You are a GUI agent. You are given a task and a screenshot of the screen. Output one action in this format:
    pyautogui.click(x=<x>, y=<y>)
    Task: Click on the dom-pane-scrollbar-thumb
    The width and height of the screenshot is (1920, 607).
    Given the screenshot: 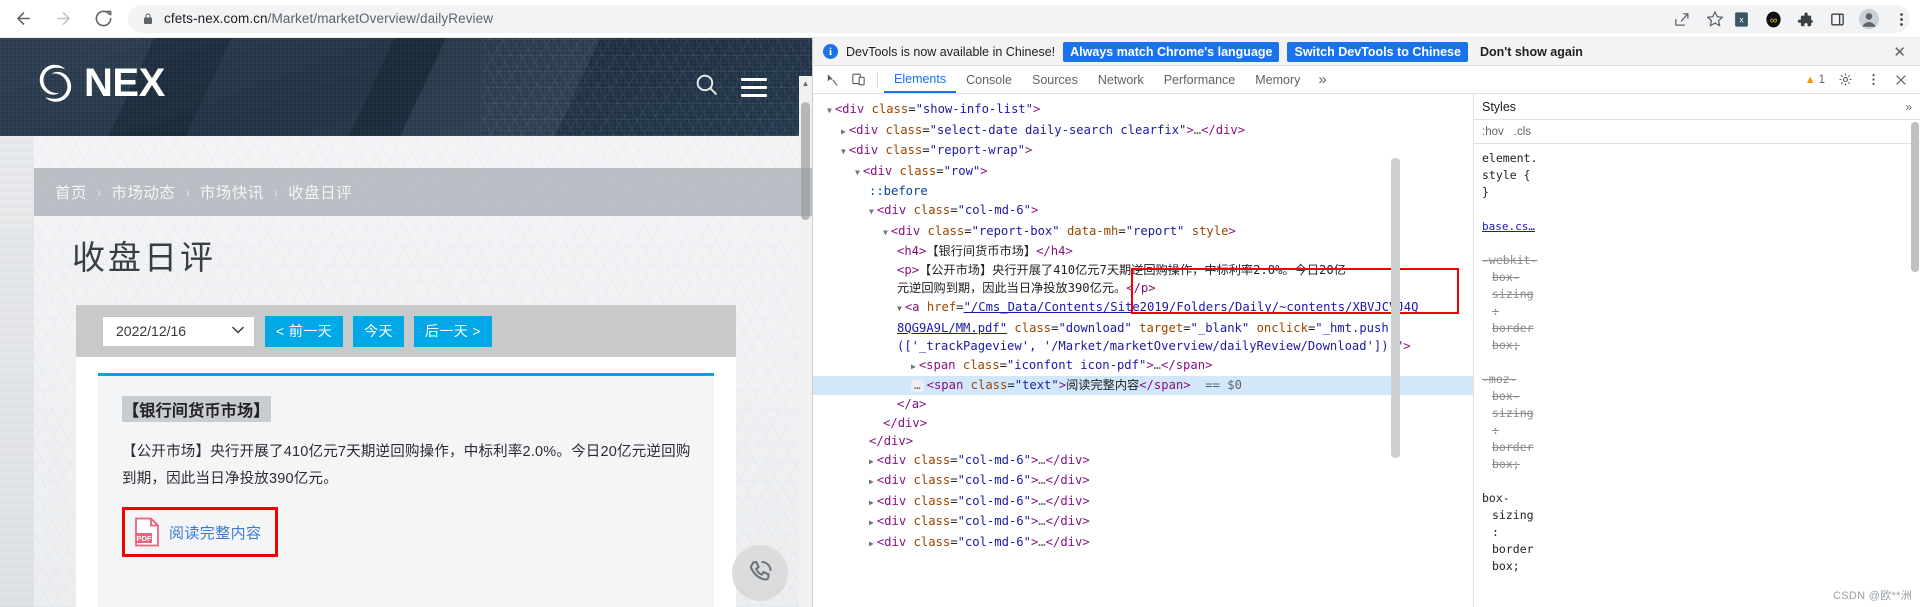 What is the action you would take?
    pyautogui.click(x=1395, y=308)
    